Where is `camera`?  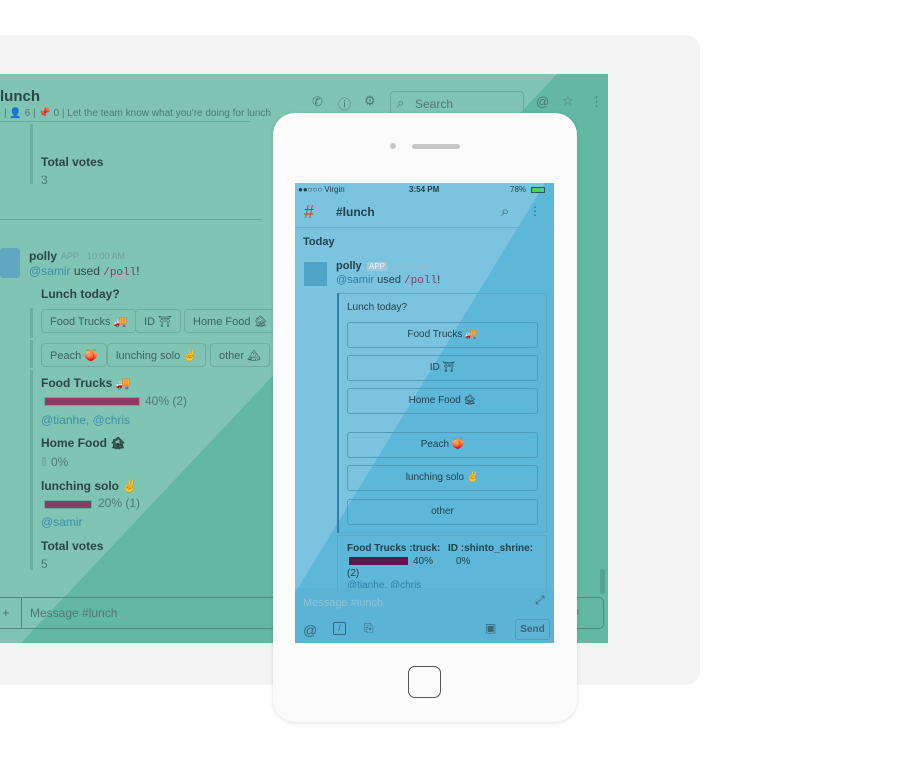 camera is located at coordinates (393, 146).